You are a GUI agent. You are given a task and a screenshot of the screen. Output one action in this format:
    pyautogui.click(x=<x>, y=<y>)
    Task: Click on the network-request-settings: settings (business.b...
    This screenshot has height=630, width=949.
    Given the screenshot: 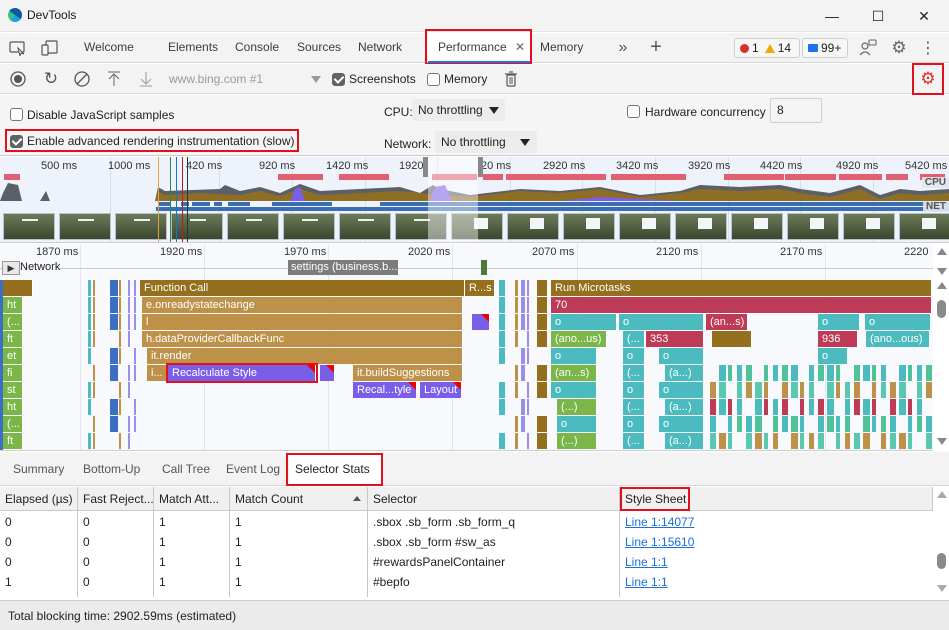 What is the action you would take?
    pyautogui.click(x=343, y=267)
    